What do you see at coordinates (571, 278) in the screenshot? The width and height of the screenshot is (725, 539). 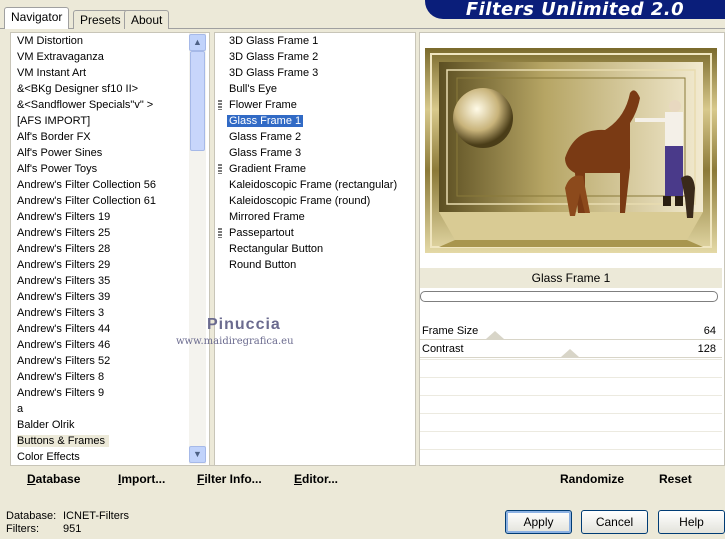 I see `preview-filter-name: Glass Frame 1` at bounding box center [571, 278].